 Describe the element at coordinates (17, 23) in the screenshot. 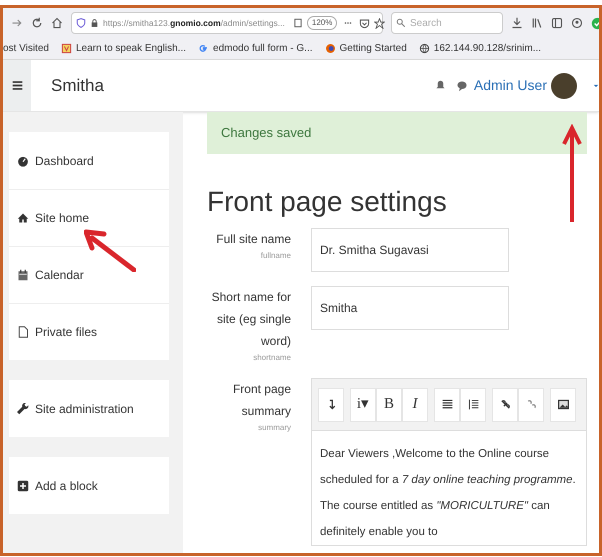

I see `forward-icon` at that location.